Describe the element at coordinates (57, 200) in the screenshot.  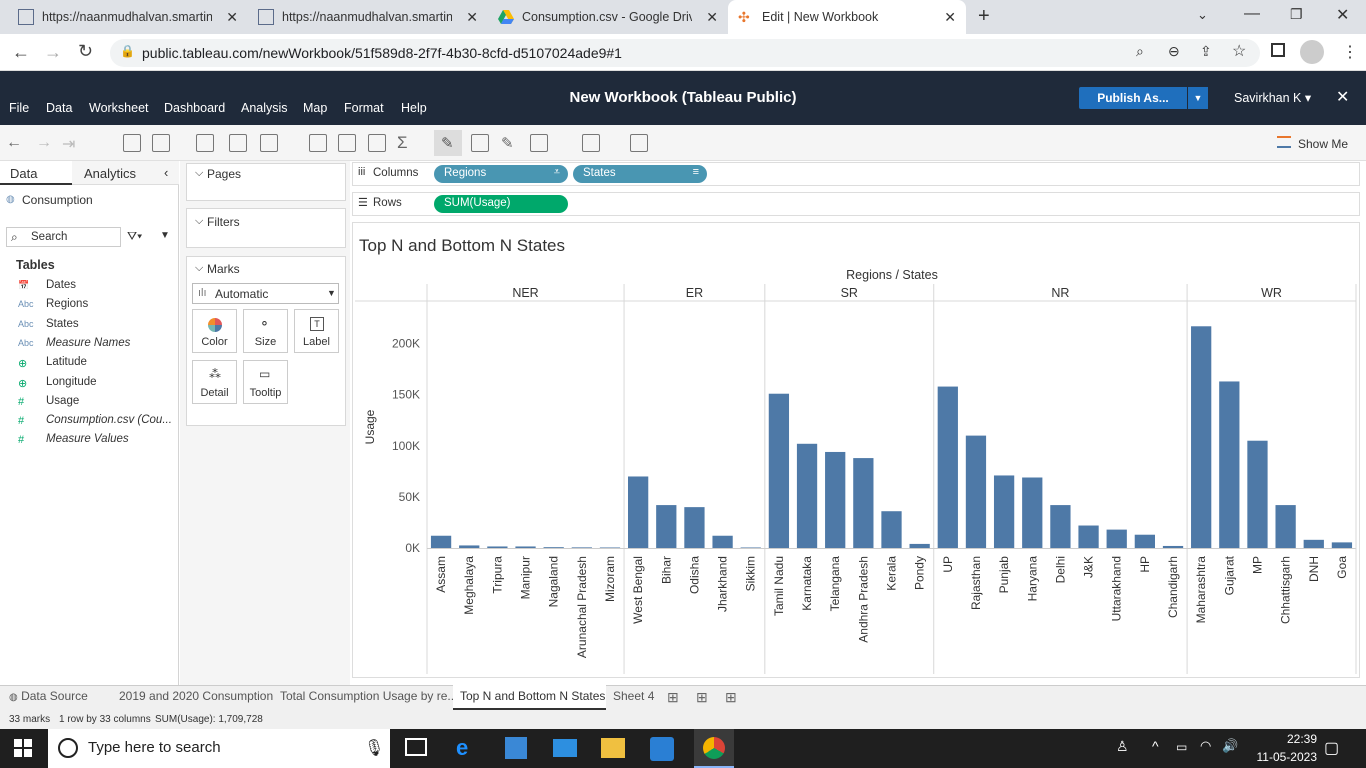
I see `datasource-name: Consumption` at that location.